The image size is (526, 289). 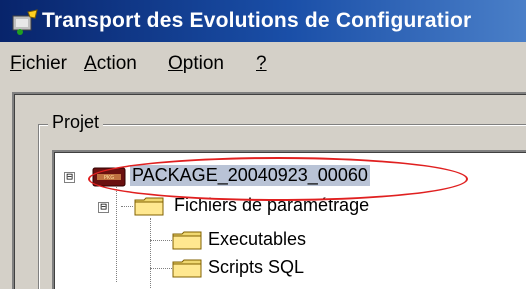 I want to click on tree-node-scripts-sql: Scripts SQL, so click(x=264, y=268).